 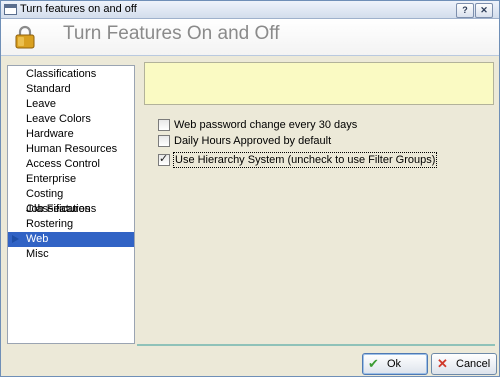 I want to click on sidebar-item-human-resources: Human Resources, so click(x=71, y=149).